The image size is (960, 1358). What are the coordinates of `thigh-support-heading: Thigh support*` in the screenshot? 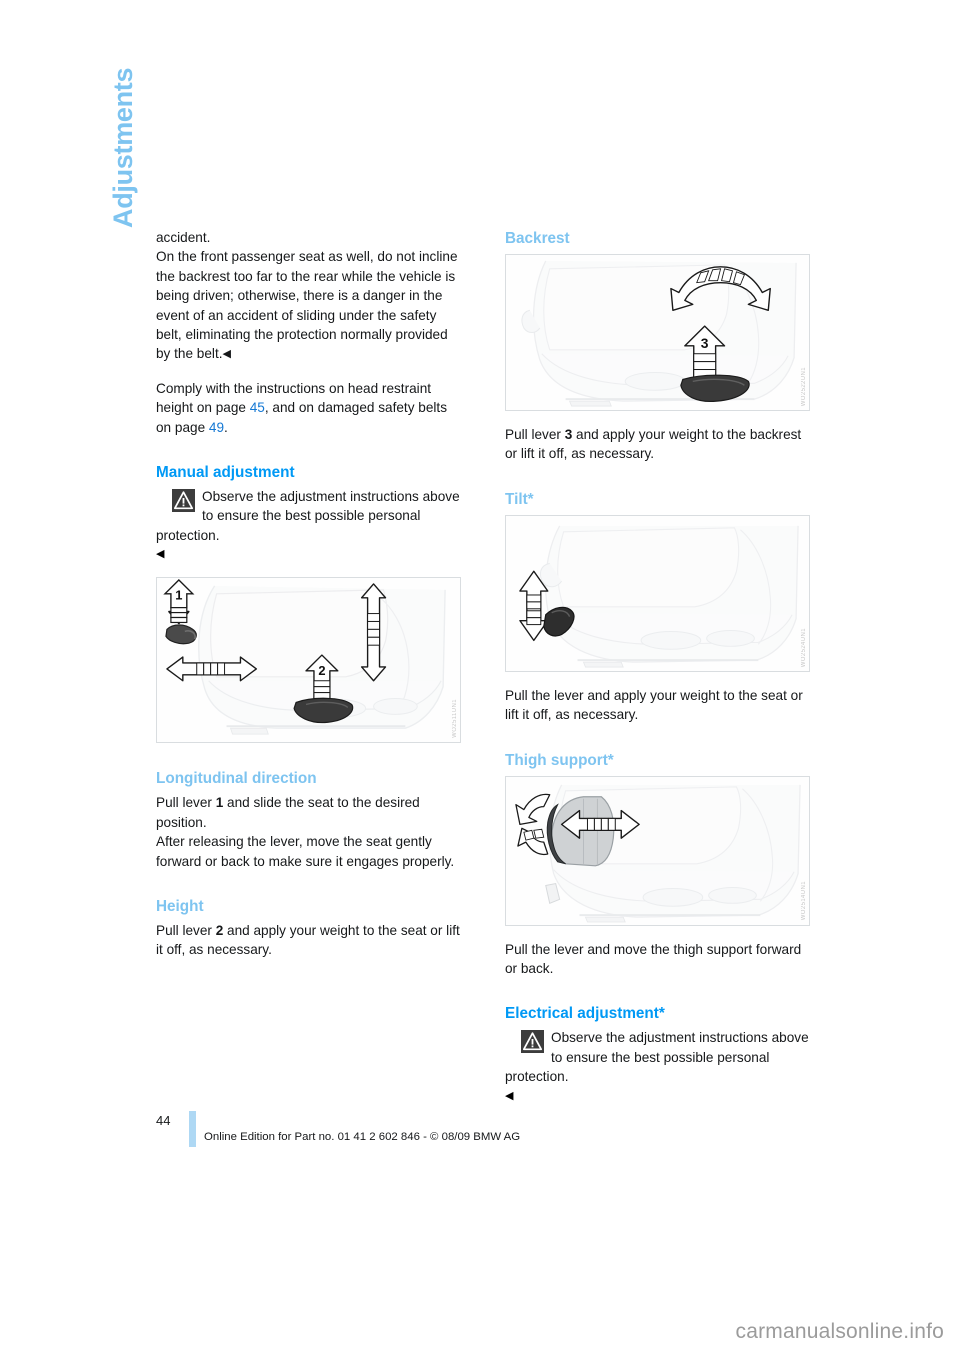 It's located at (559, 760).